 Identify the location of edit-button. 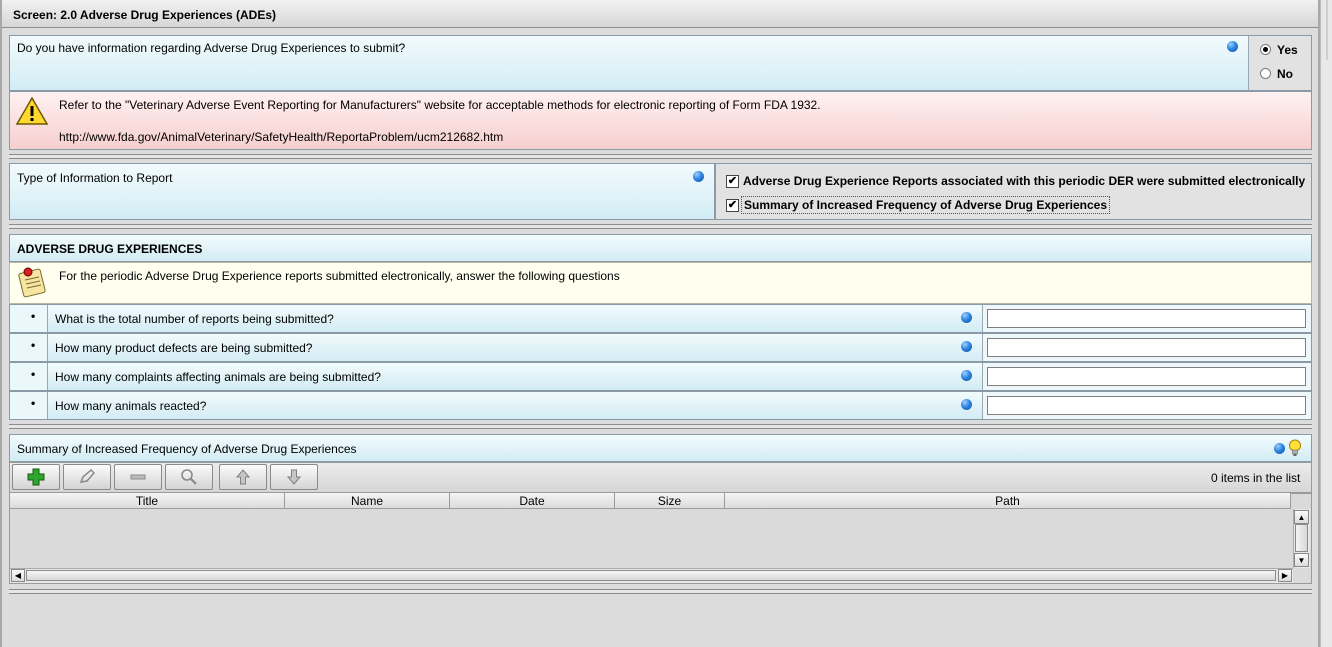
(87, 477).